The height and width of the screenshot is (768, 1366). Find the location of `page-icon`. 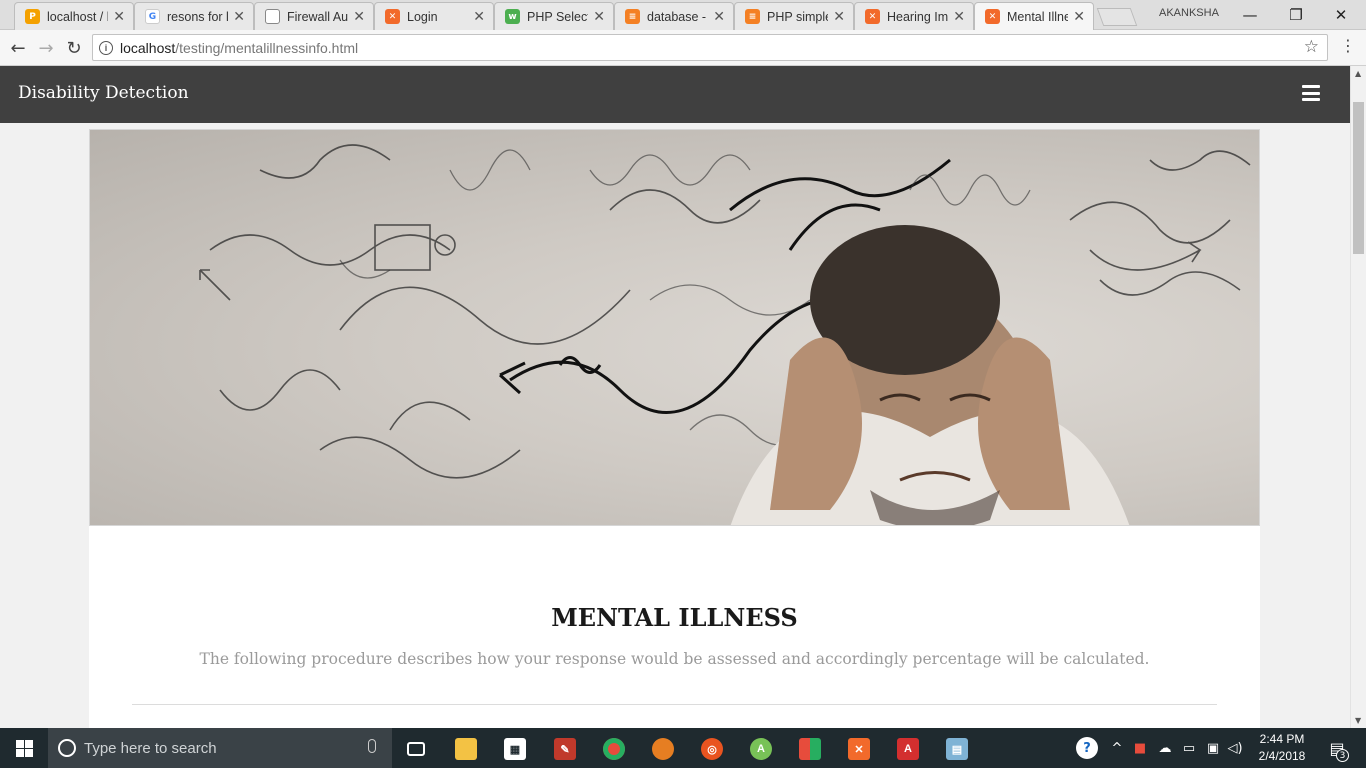

page-icon is located at coordinates (272, 16).